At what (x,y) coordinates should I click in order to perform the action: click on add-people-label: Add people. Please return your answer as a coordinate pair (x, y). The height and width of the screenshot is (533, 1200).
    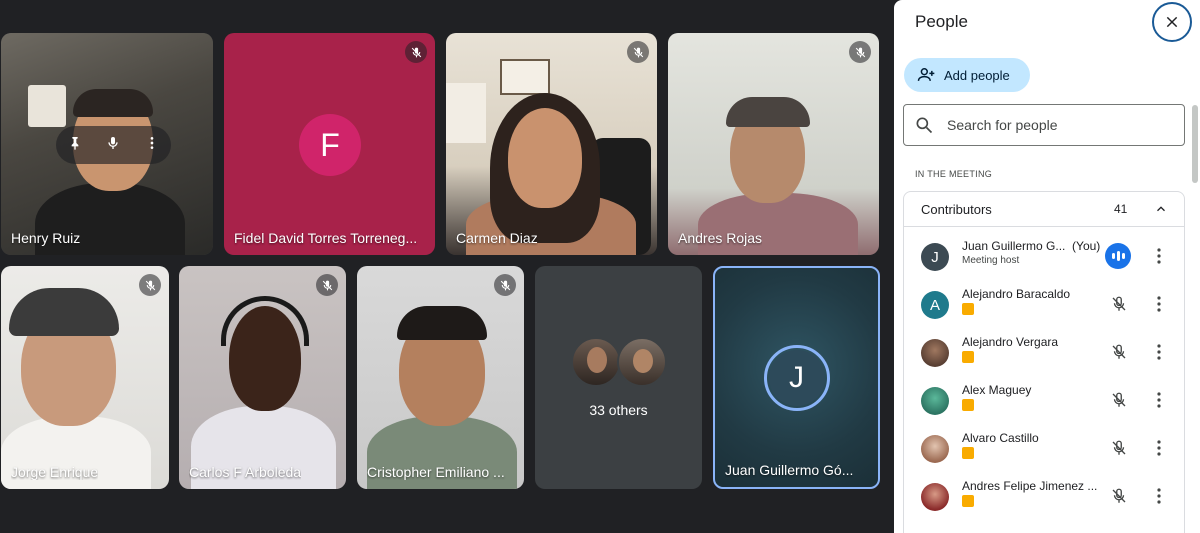
    Looking at the image, I should click on (977, 75).